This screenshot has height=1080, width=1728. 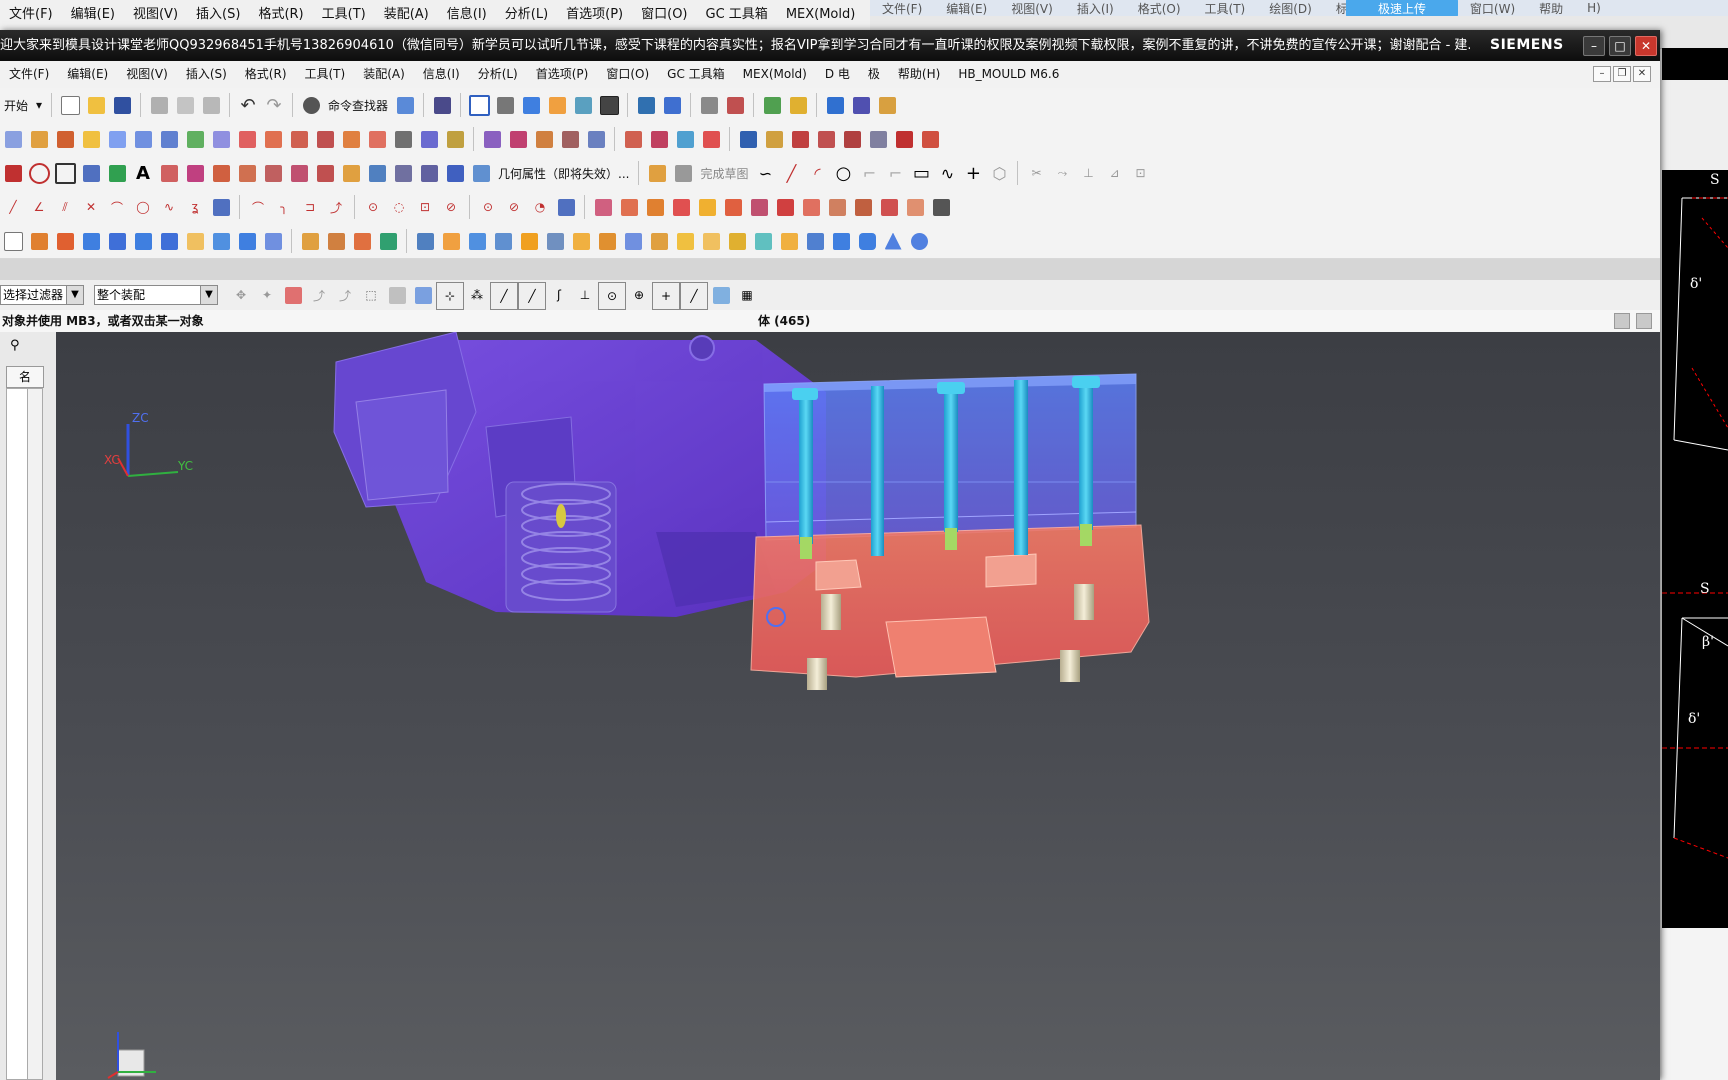 I want to click on snap-center-icon: ⊙, so click(x=612, y=296).